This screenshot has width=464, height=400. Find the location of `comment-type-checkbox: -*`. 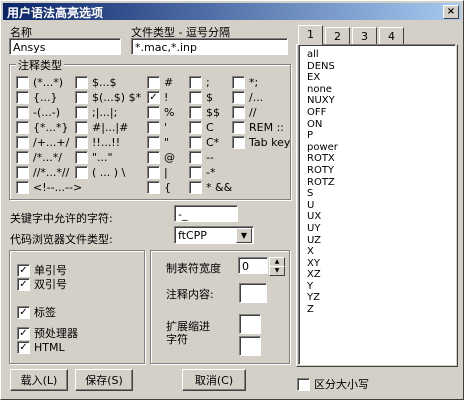

comment-type-checkbox: -* is located at coordinates (202, 172).